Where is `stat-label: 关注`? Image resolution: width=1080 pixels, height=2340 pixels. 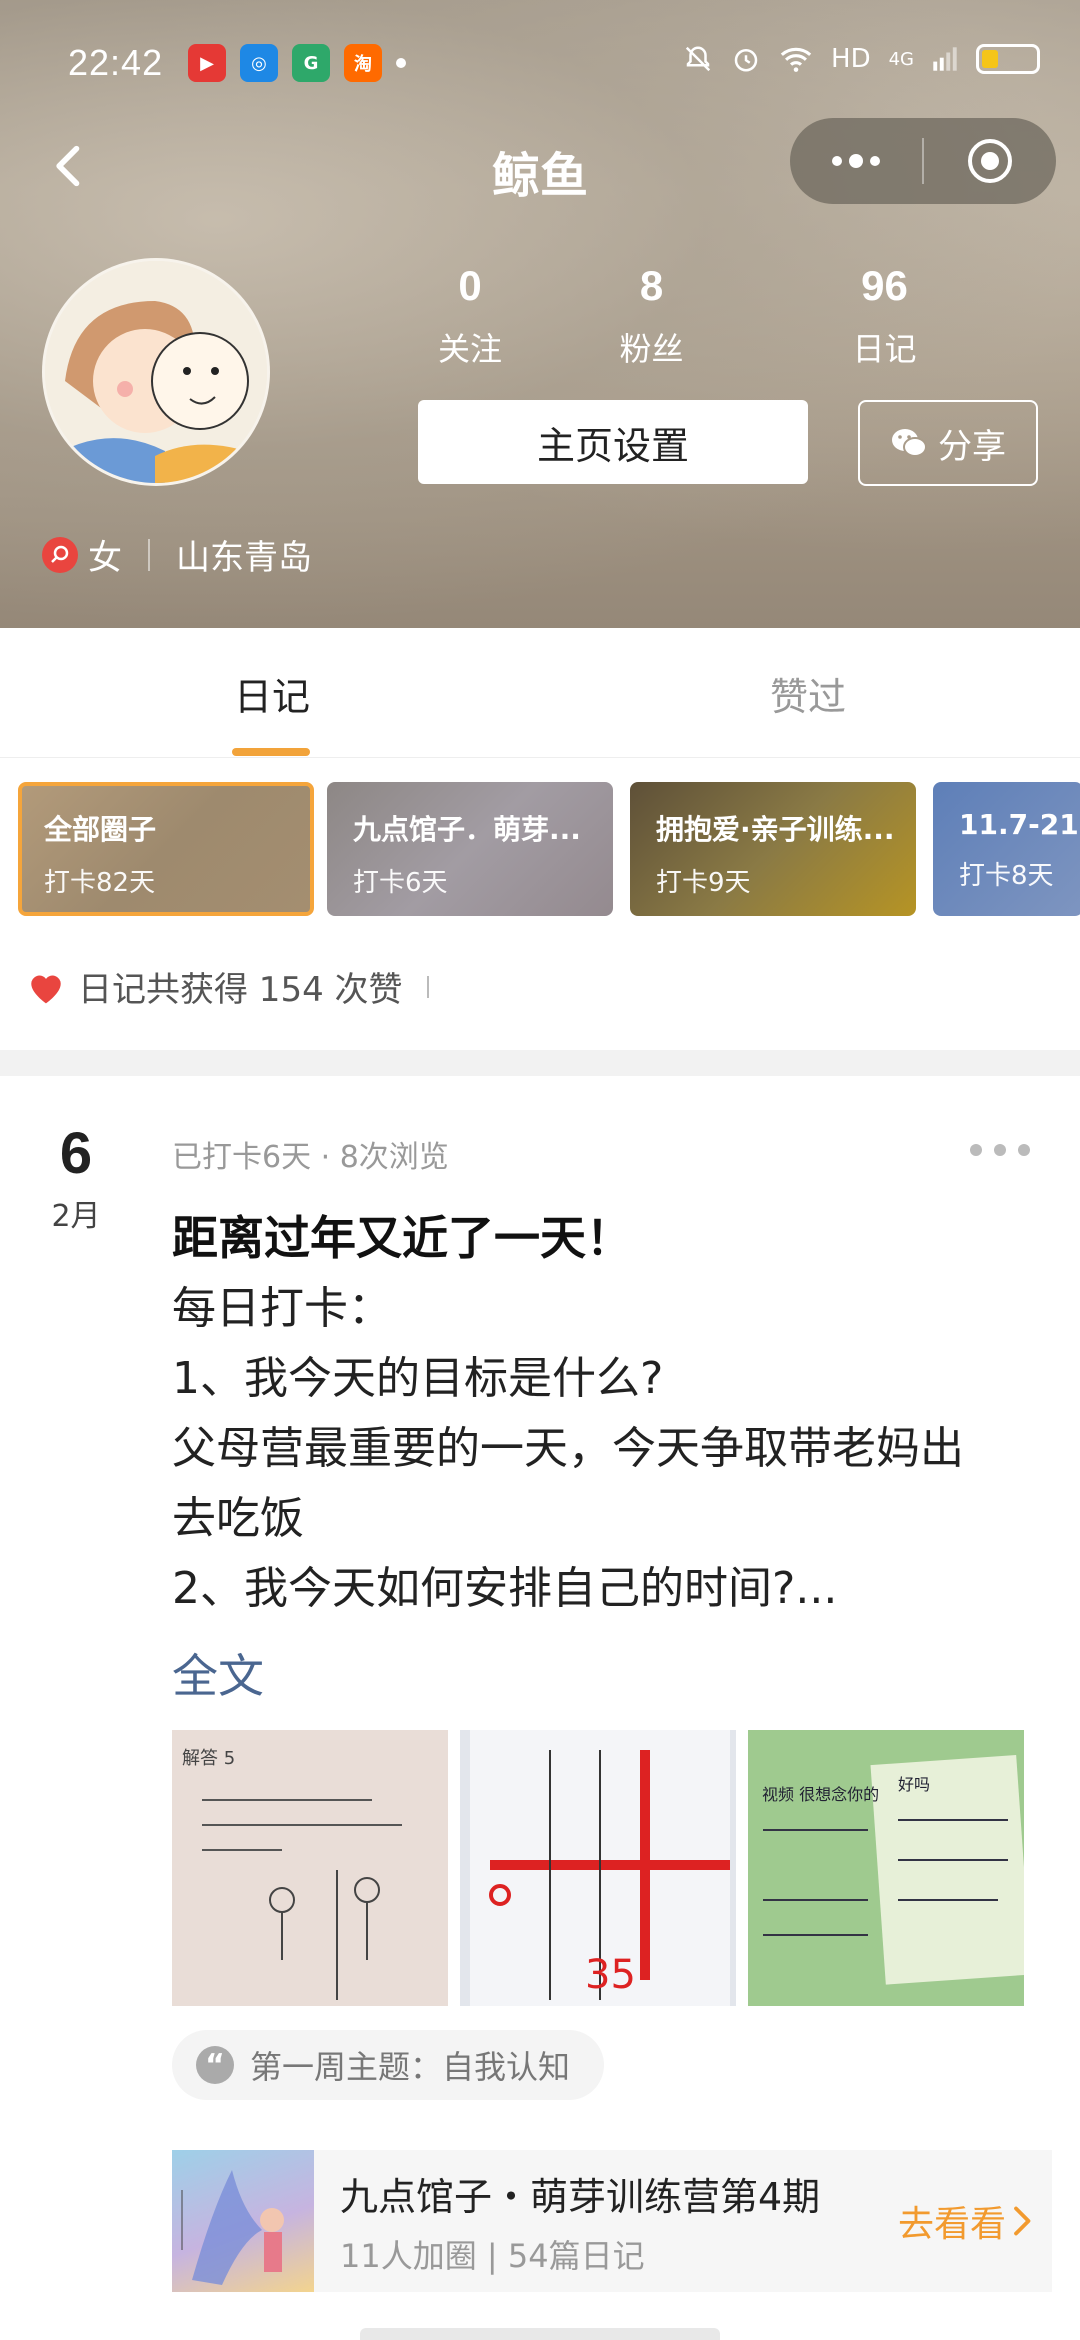 stat-label: 关注 is located at coordinates (469, 349).